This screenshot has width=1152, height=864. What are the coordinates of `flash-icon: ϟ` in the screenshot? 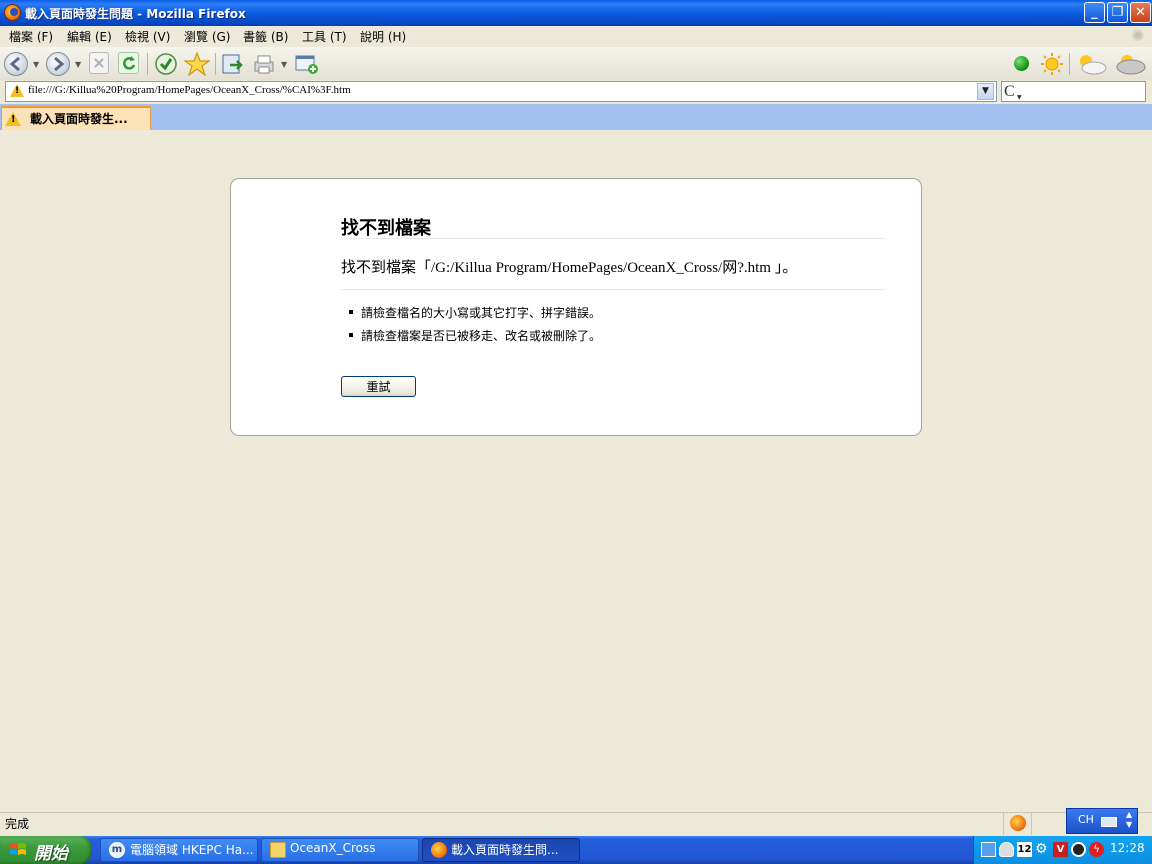 It's located at (1096, 849).